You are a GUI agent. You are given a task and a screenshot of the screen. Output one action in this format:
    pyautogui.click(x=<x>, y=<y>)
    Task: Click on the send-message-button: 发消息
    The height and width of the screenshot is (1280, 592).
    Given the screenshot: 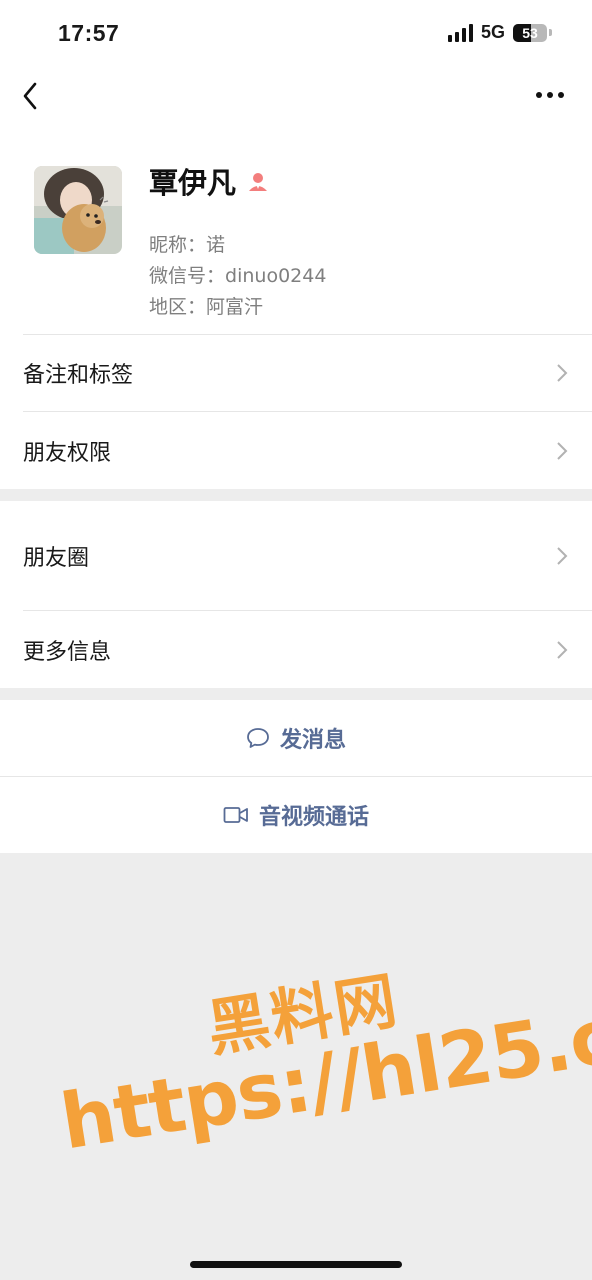 What is the action you would take?
    pyautogui.click(x=296, y=738)
    